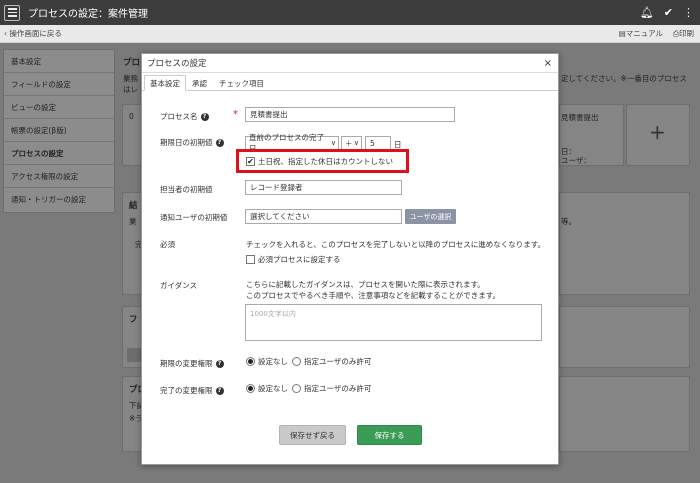 The height and width of the screenshot is (483, 700). I want to click on guidance-textarea: 1000文字以内, so click(393, 322).